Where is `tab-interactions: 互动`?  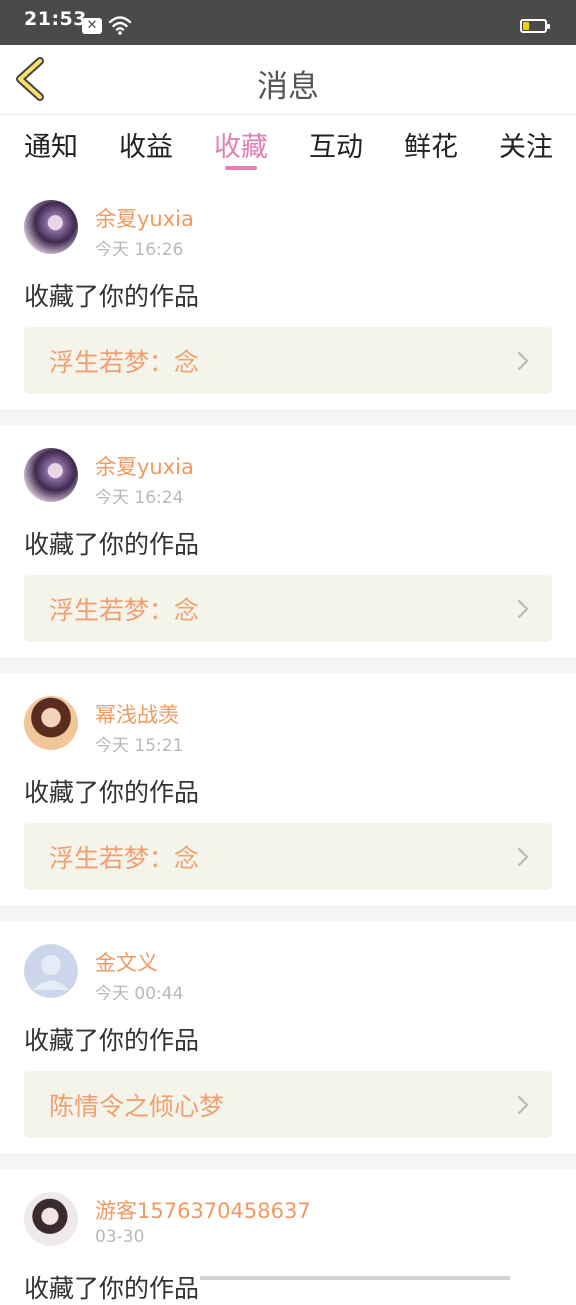 tab-interactions: 互动 is located at coordinates (336, 144).